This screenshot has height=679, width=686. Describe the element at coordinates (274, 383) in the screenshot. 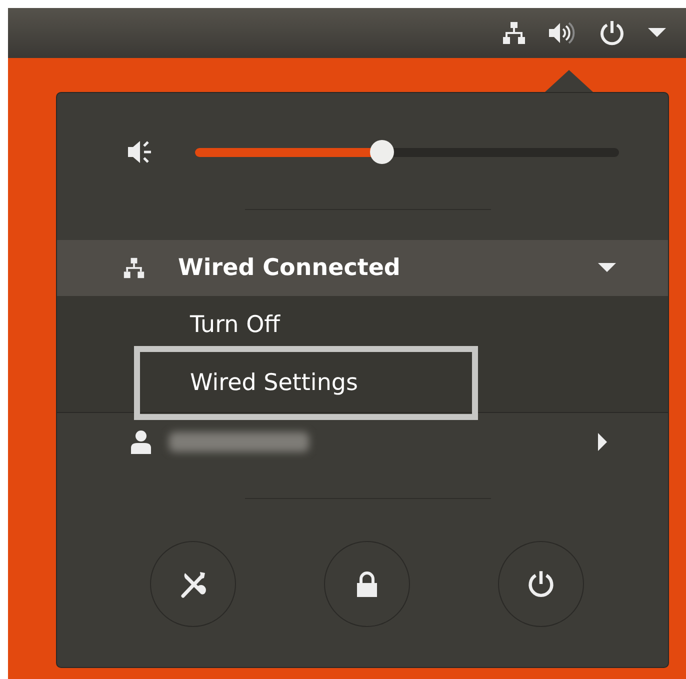

I see `menu-item: Wired Settings` at that location.